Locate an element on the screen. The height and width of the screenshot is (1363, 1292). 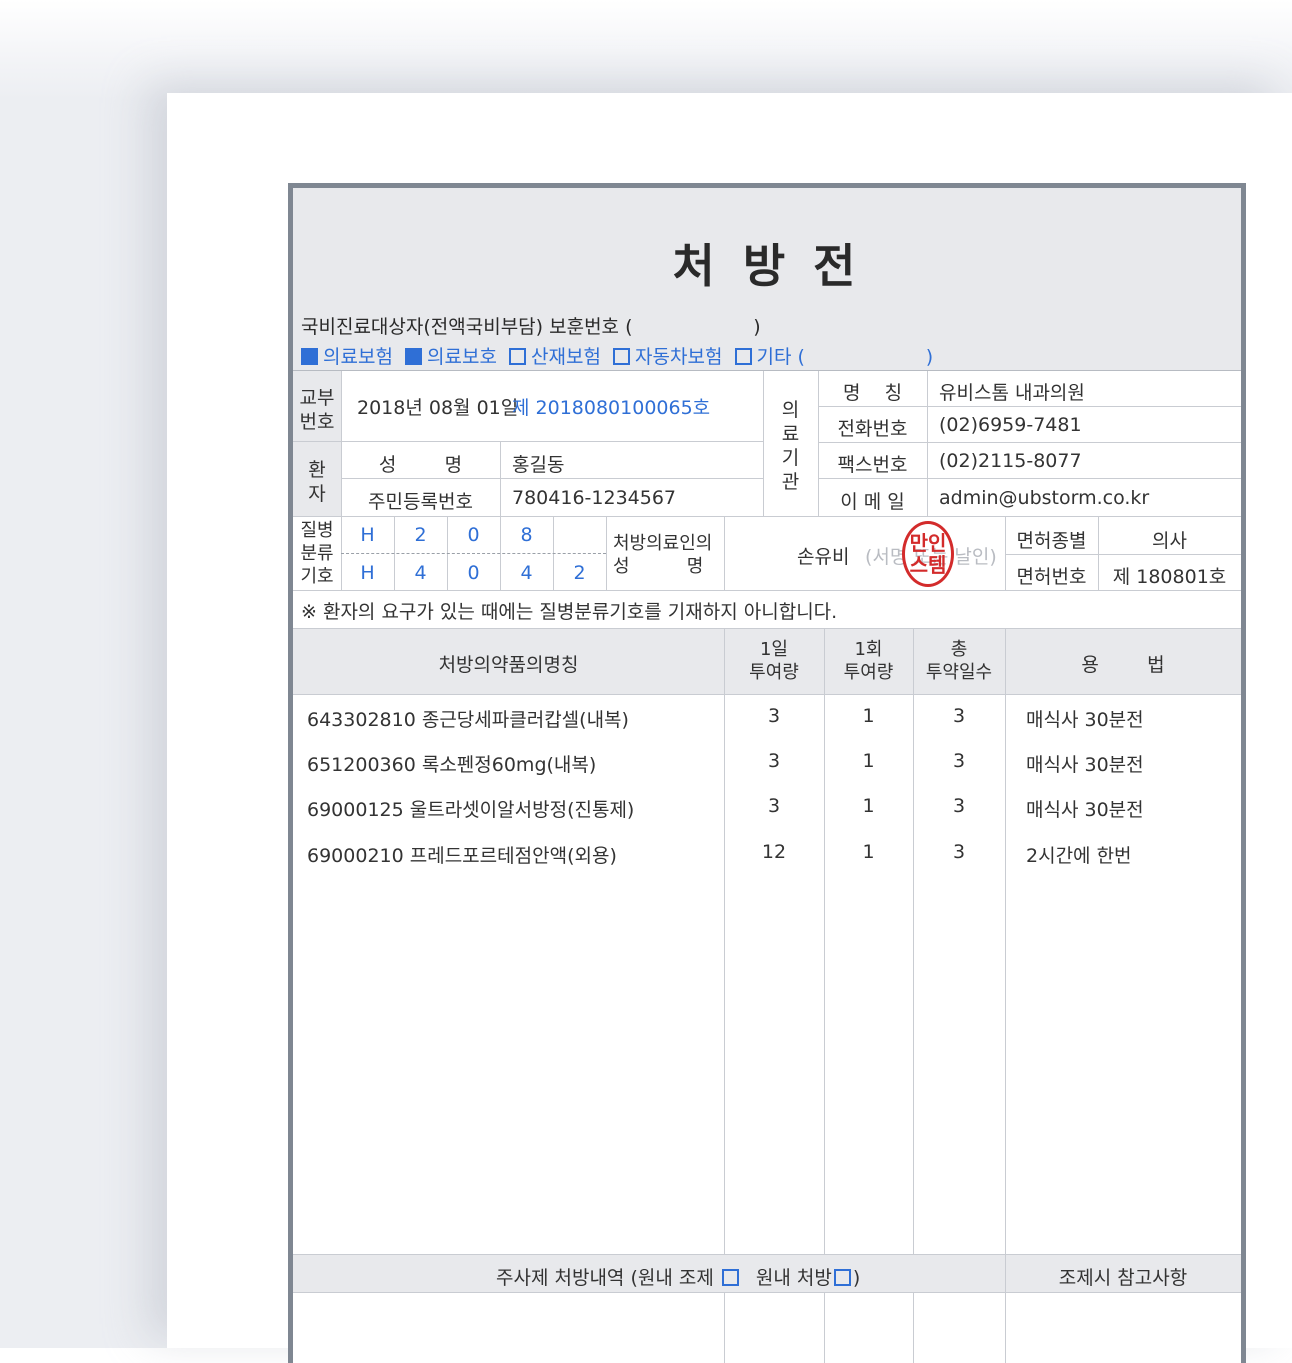
insurance-option: 자동차보험 is located at coordinates (667, 357).